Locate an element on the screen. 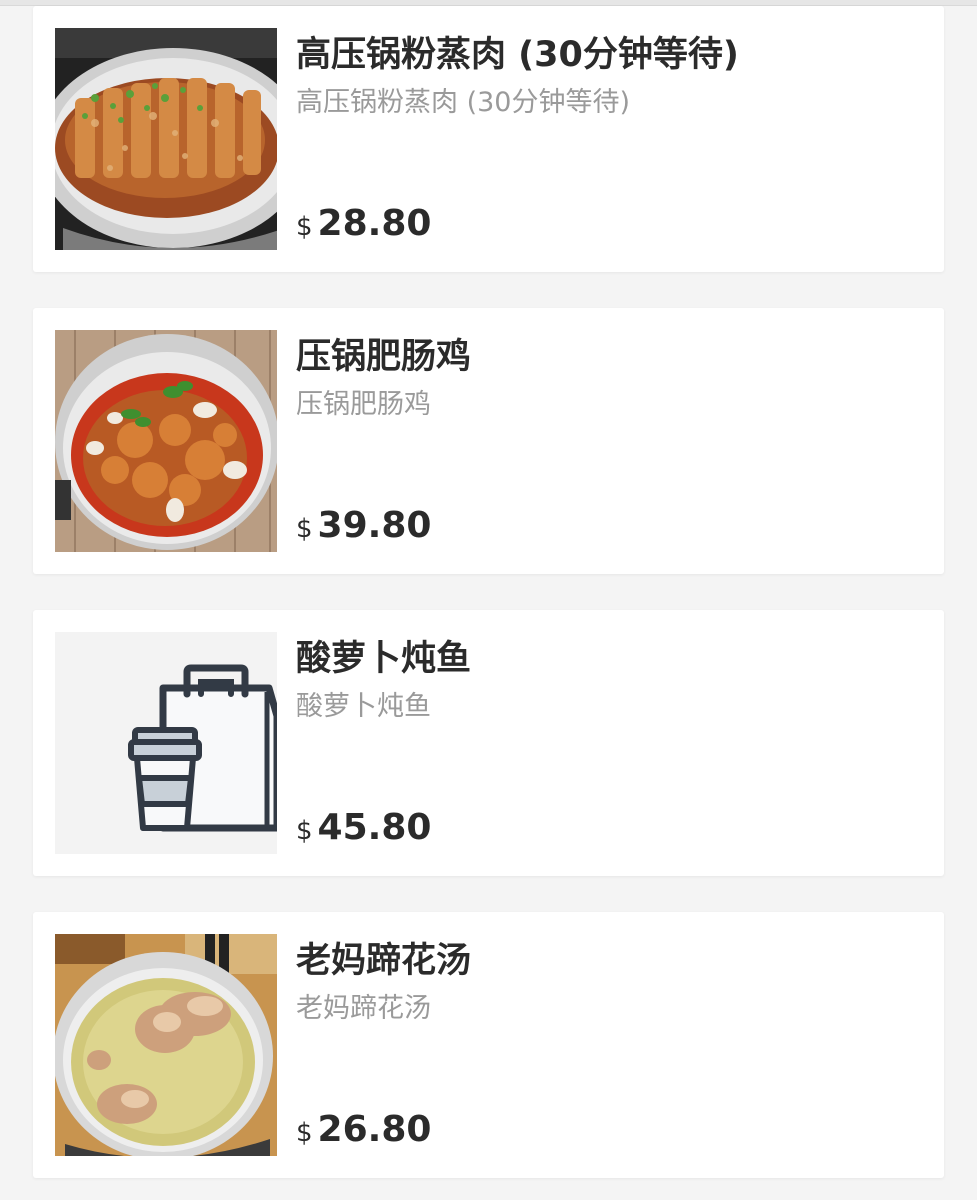 This screenshot has width=977, height=1200. pork-trotter-soup-photo is located at coordinates (166, 1045).